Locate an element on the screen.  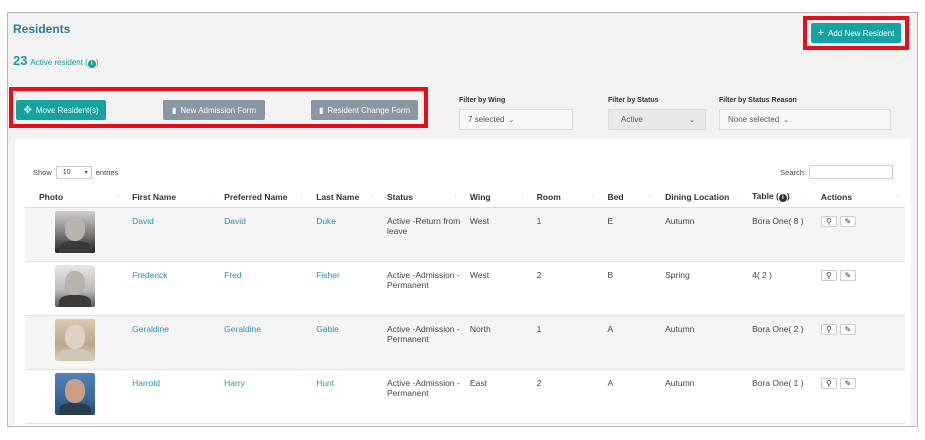
col-photo: Photo ↕ is located at coordinates (75, 197).